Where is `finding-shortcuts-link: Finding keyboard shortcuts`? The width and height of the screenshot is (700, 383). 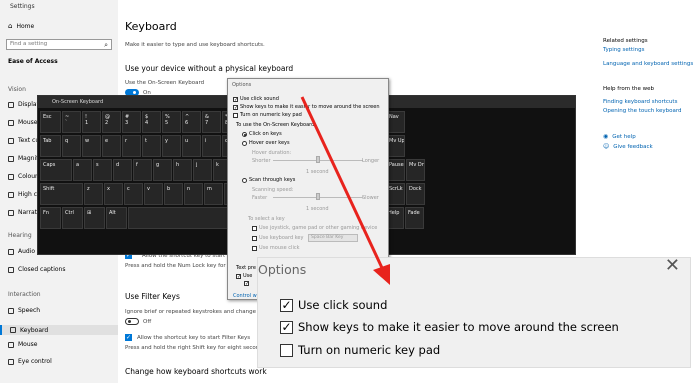
finding-shortcuts-link: Finding keyboard shortcuts is located at coordinates (640, 102).